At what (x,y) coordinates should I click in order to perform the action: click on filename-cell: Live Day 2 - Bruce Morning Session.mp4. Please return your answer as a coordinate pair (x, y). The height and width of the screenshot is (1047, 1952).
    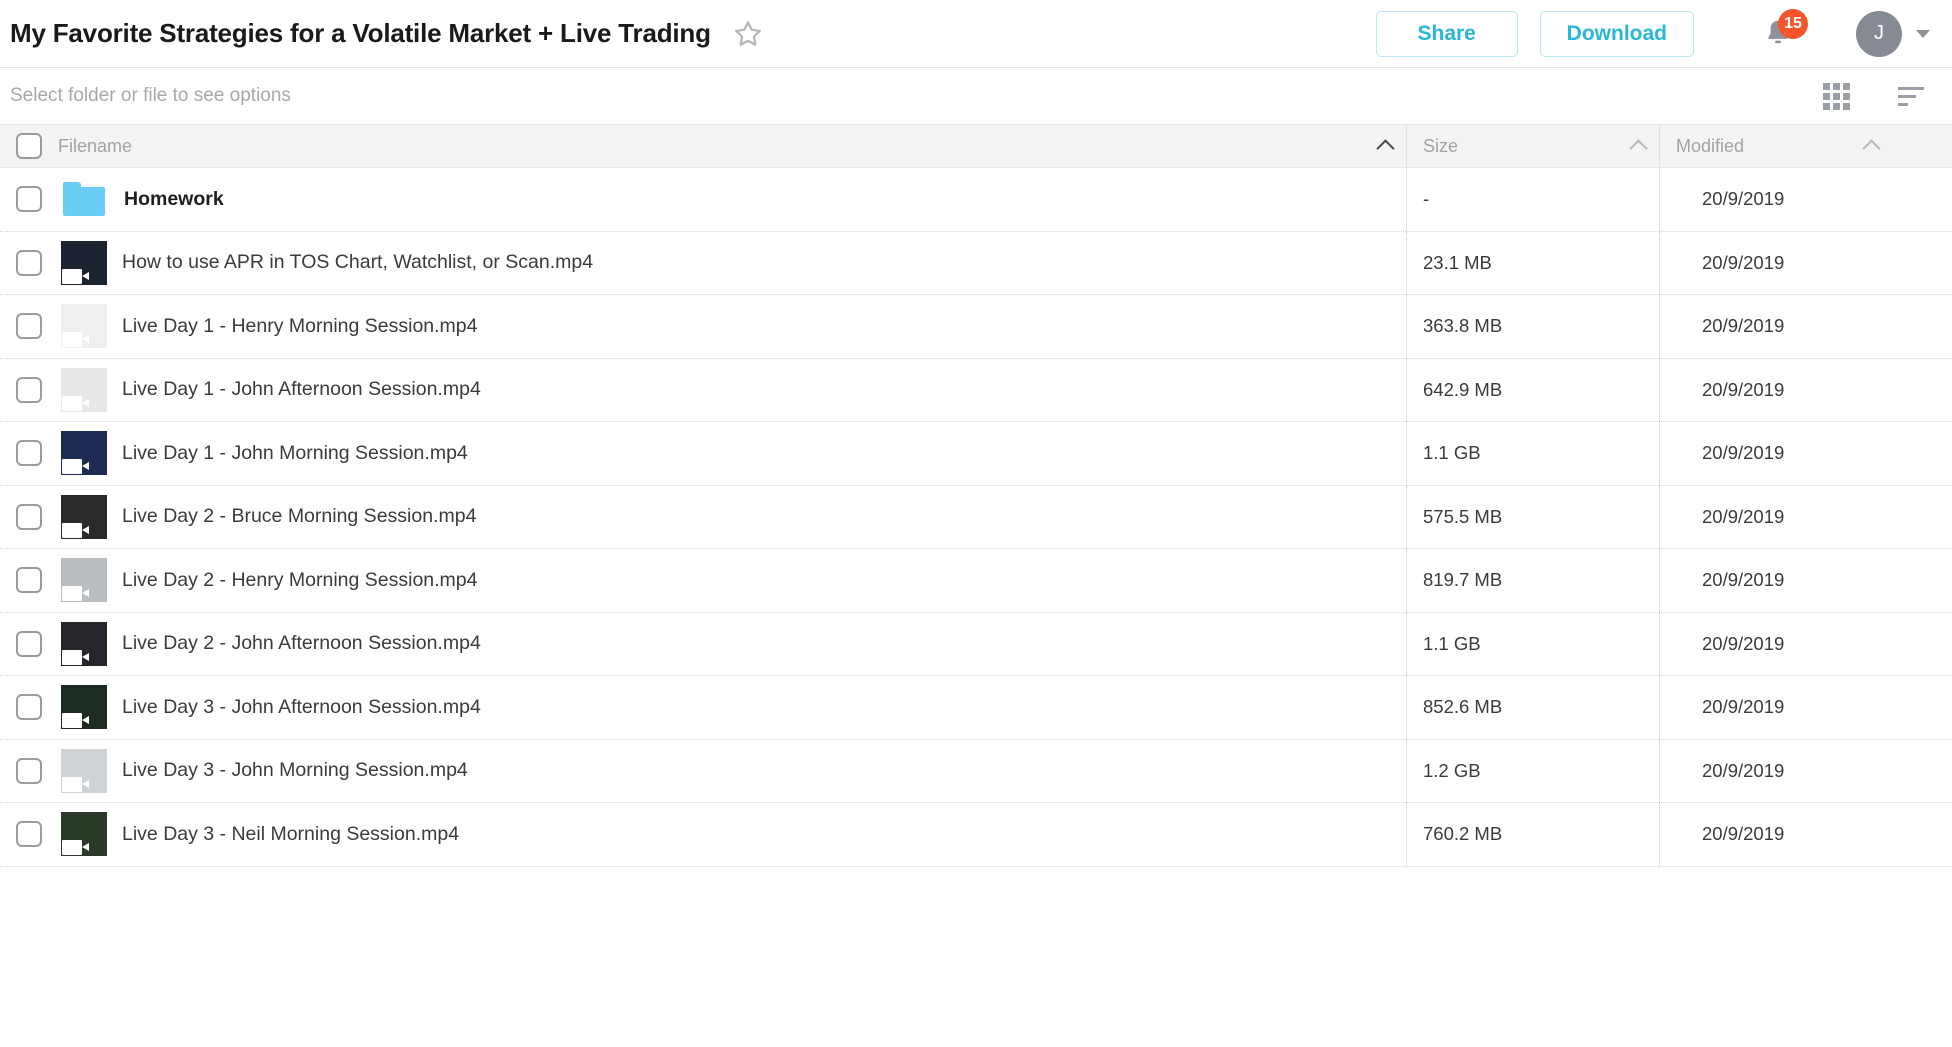
    Looking at the image, I should click on (711, 516).